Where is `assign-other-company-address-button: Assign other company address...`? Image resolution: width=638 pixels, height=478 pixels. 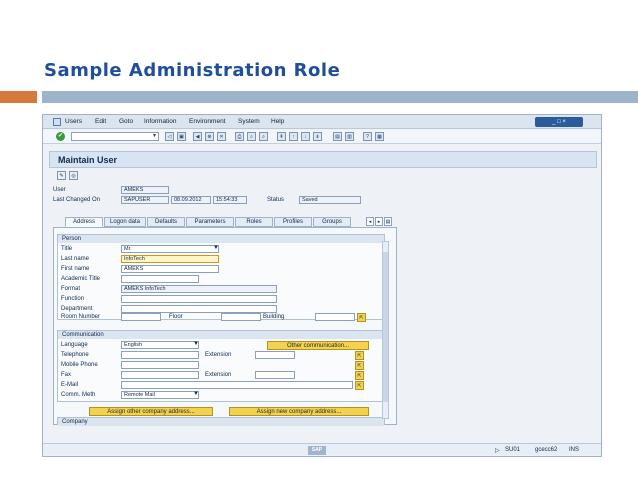 assign-other-company-address-button: Assign other company address... is located at coordinates (151, 411).